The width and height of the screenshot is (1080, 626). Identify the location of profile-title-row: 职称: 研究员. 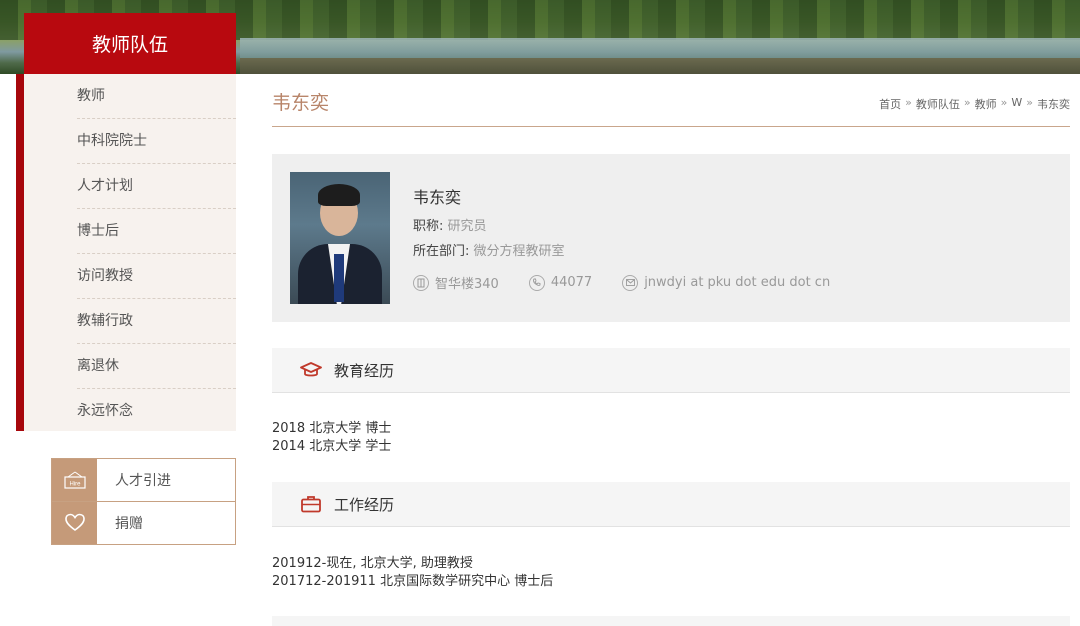
(450, 224).